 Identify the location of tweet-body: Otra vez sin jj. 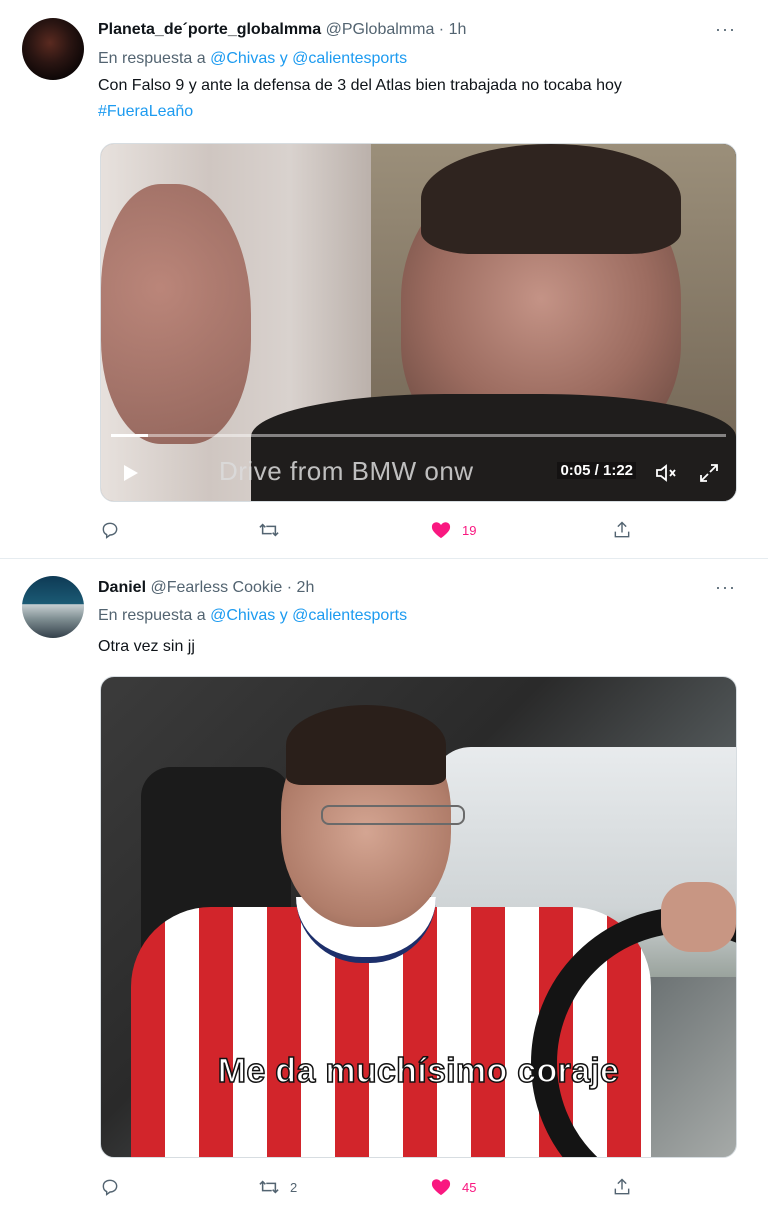
(146, 646).